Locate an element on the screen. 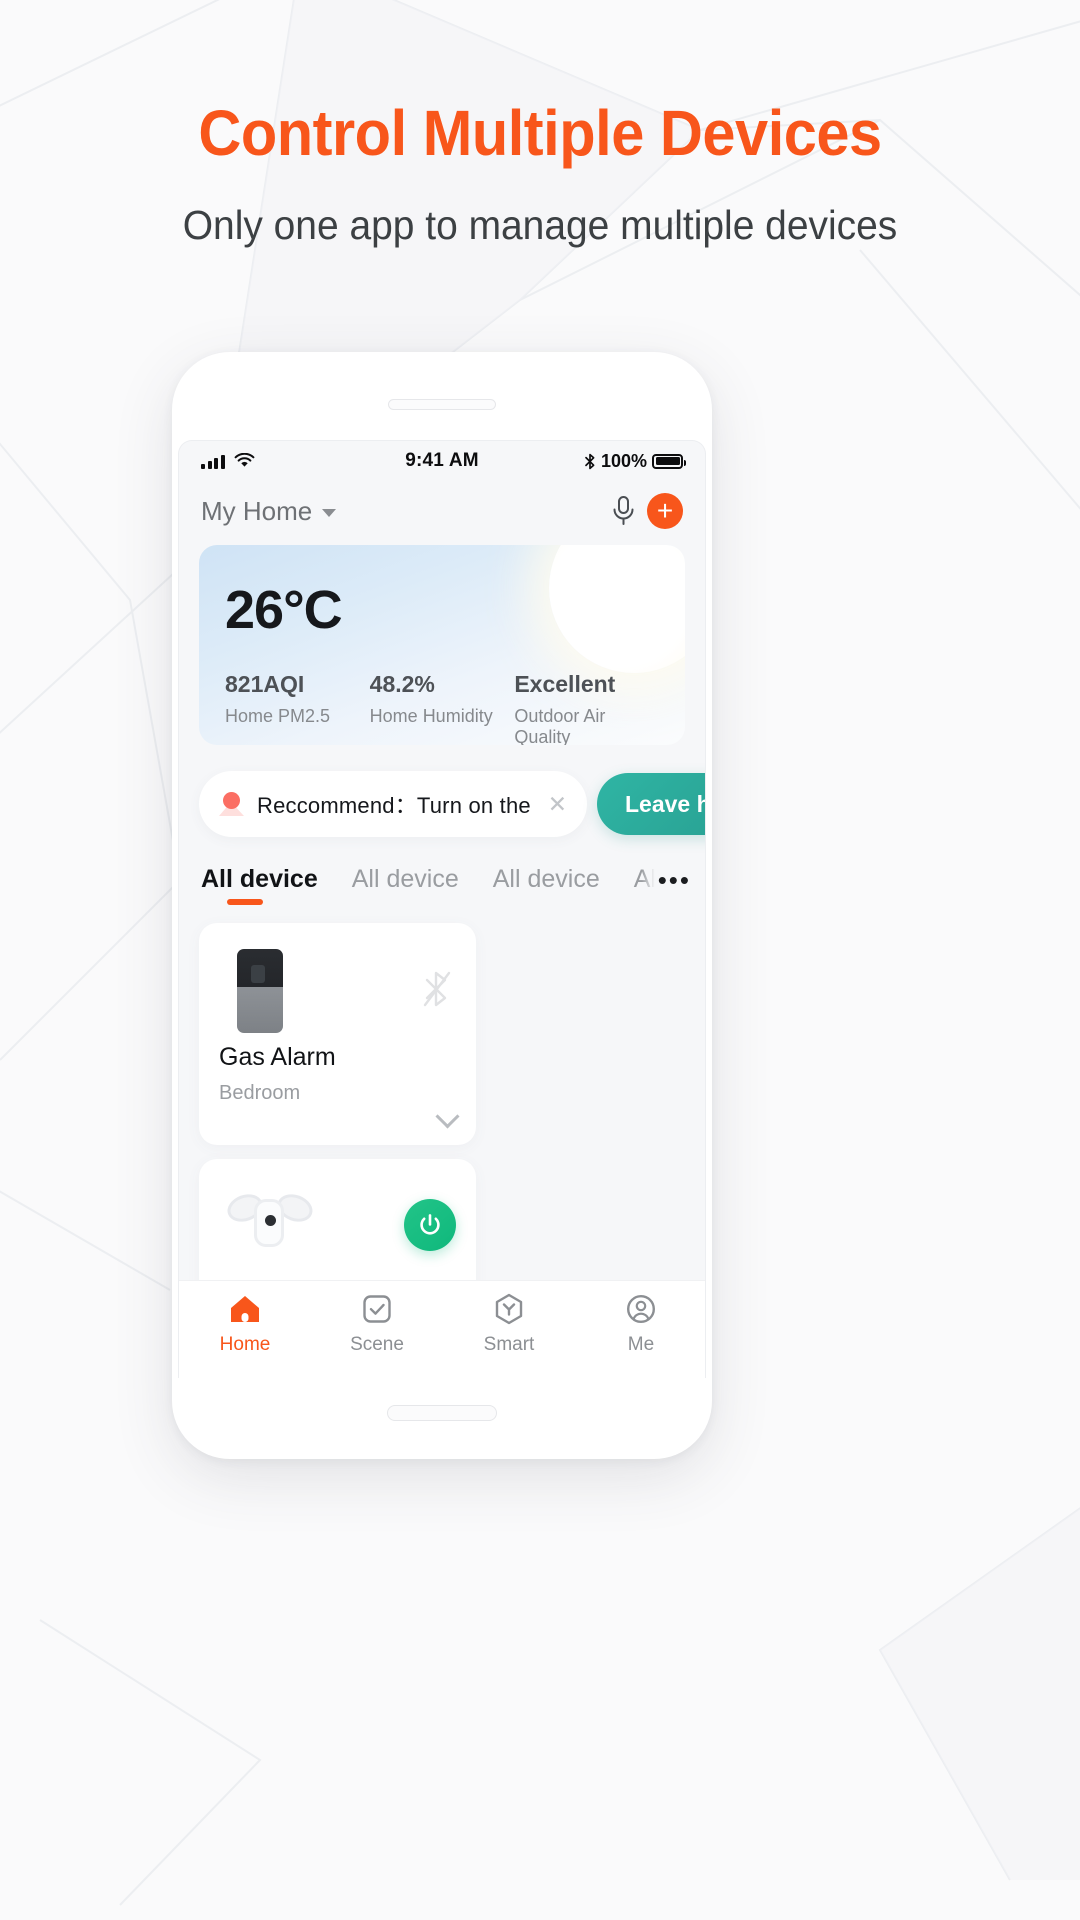 The image size is (1080, 1920). nav-label: Scene is located at coordinates (377, 1344).